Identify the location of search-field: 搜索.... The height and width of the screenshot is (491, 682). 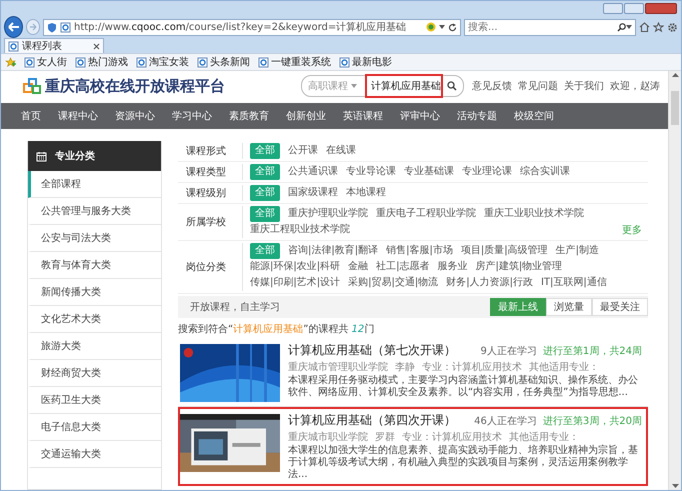
(550, 27).